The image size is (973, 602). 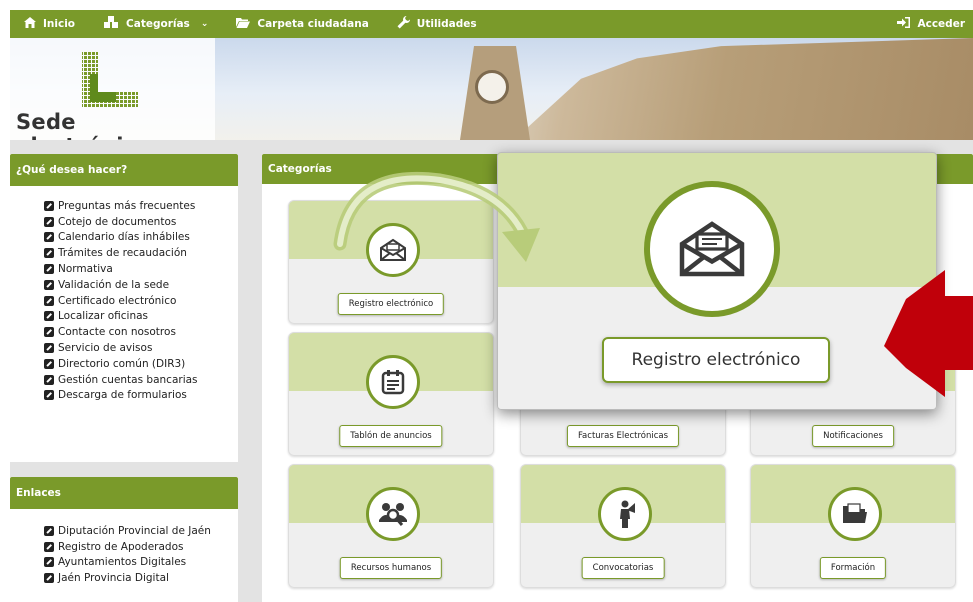 What do you see at coordinates (853, 568) in the screenshot?
I see `tile-label: Formación` at bounding box center [853, 568].